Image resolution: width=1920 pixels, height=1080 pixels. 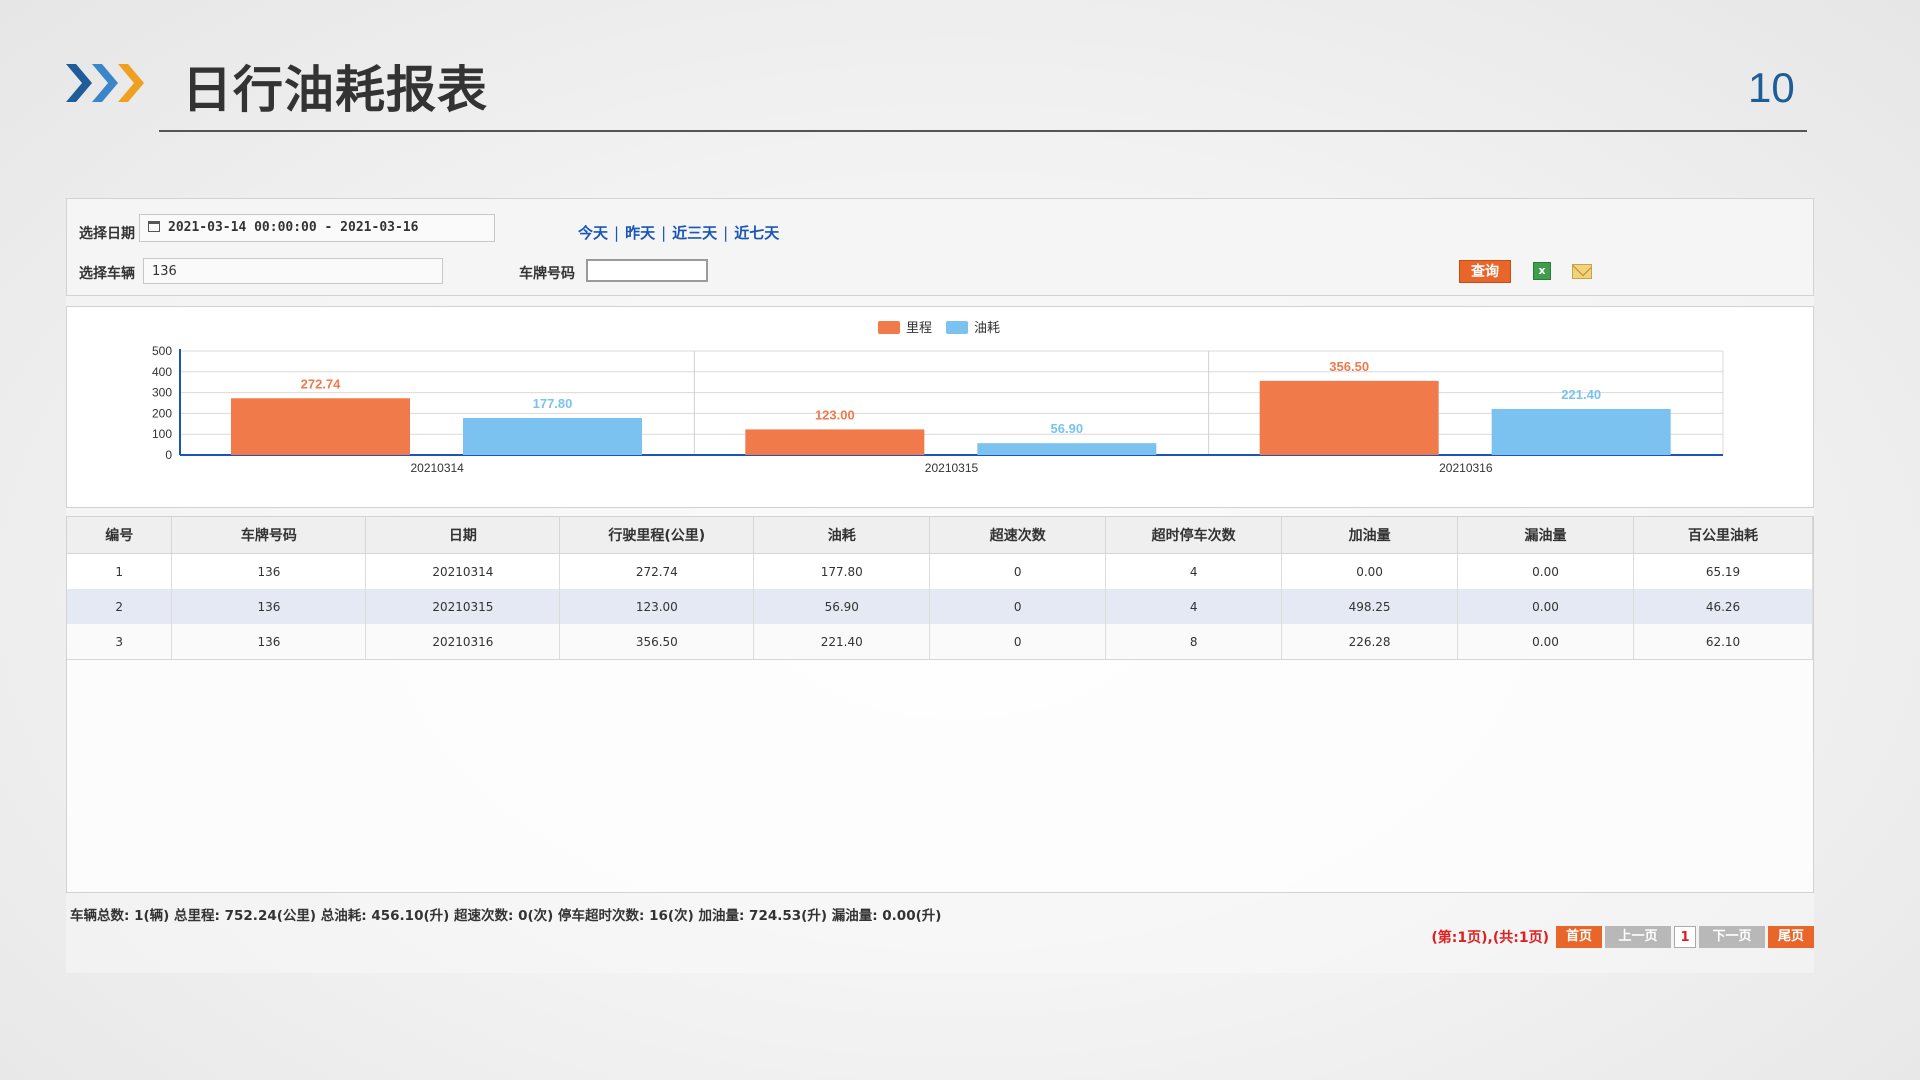 What do you see at coordinates (1685, 937) in the screenshot?
I see `current-page-button: 1` at bounding box center [1685, 937].